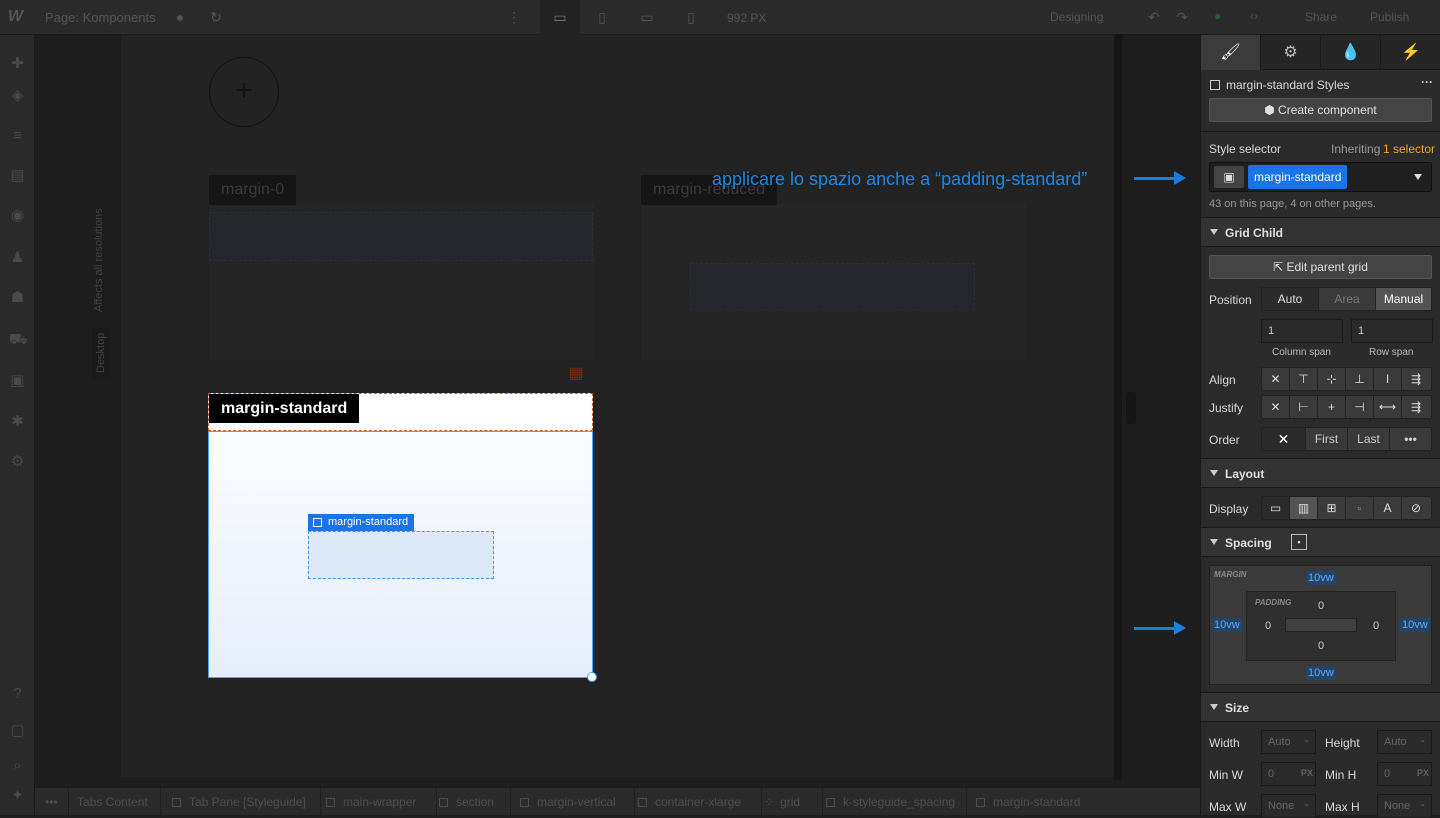 This screenshot has width=1440, height=818. What do you see at coordinates (689, 802) in the screenshot?
I see `breadcrumb-item: container-xlarge` at bounding box center [689, 802].